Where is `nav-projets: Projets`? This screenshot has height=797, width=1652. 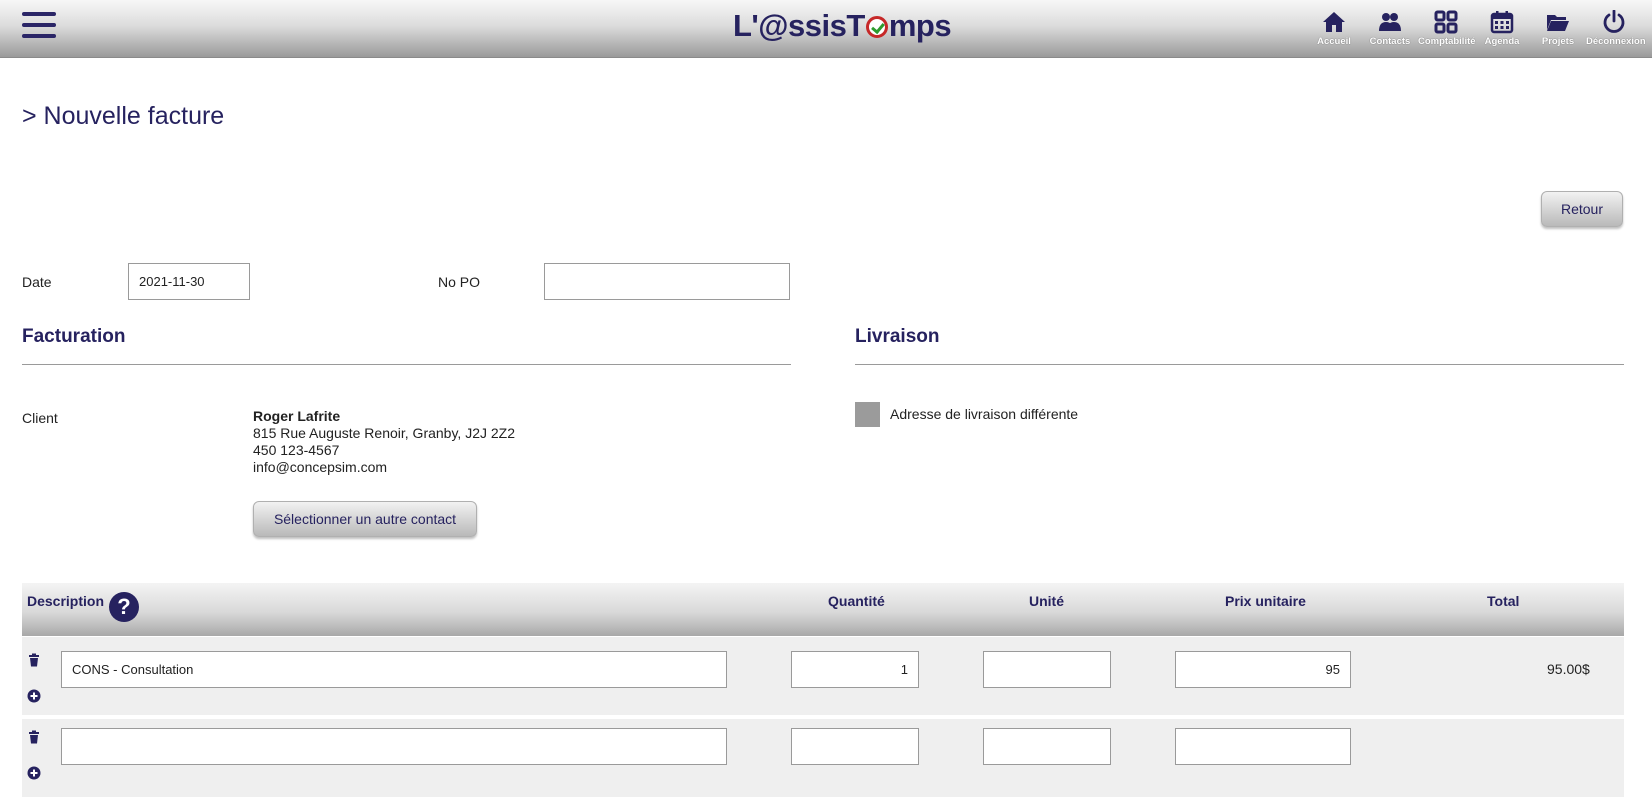 nav-projets: Projets is located at coordinates (1558, 27).